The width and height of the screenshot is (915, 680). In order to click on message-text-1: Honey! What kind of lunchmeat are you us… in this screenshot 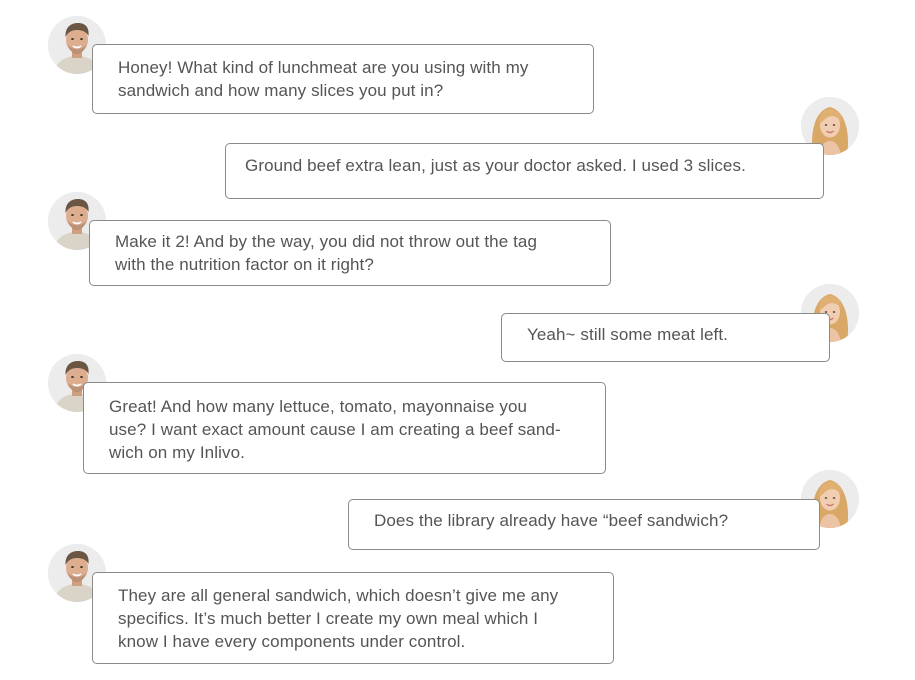, I will do `click(323, 79)`.